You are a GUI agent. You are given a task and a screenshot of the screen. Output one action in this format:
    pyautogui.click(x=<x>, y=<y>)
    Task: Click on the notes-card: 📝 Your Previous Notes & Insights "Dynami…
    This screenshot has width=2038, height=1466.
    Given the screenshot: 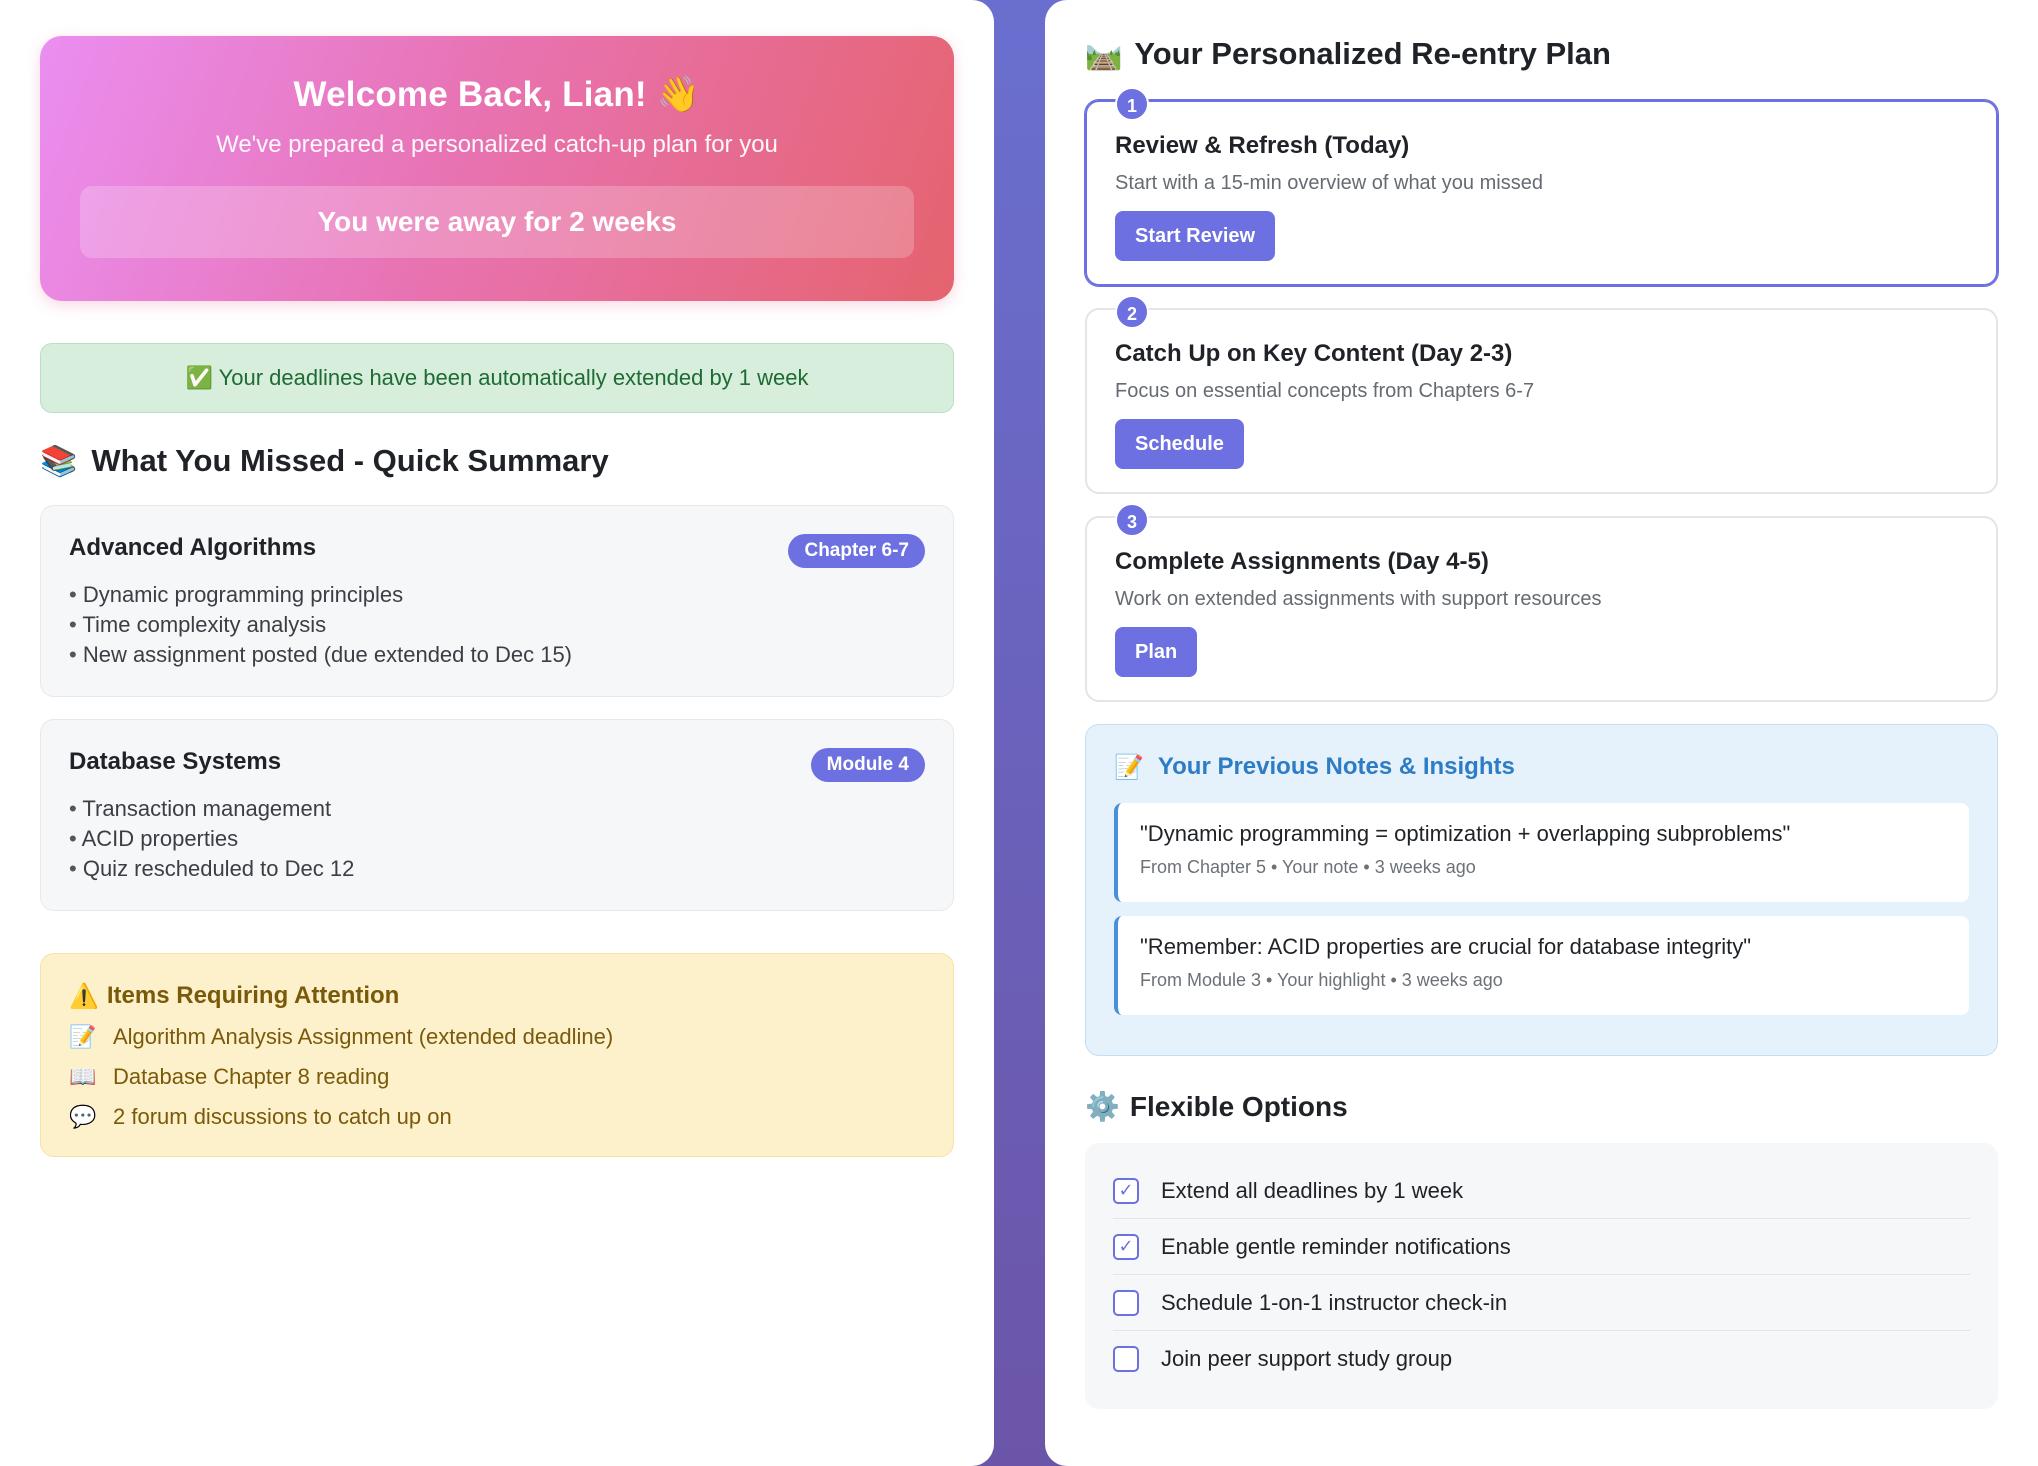 What is the action you would take?
    pyautogui.click(x=1541, y=890)
    